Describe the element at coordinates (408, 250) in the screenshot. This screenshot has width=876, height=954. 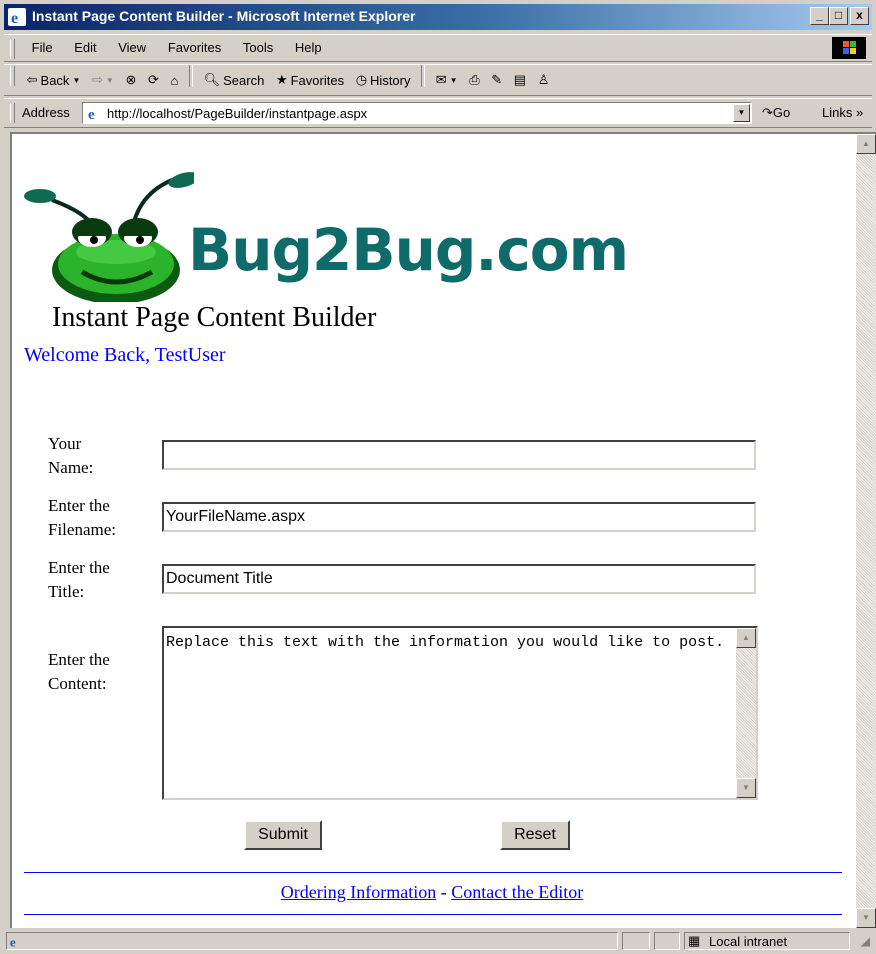
I see `brand-wordmark: Bug2Bug.com` at that location.